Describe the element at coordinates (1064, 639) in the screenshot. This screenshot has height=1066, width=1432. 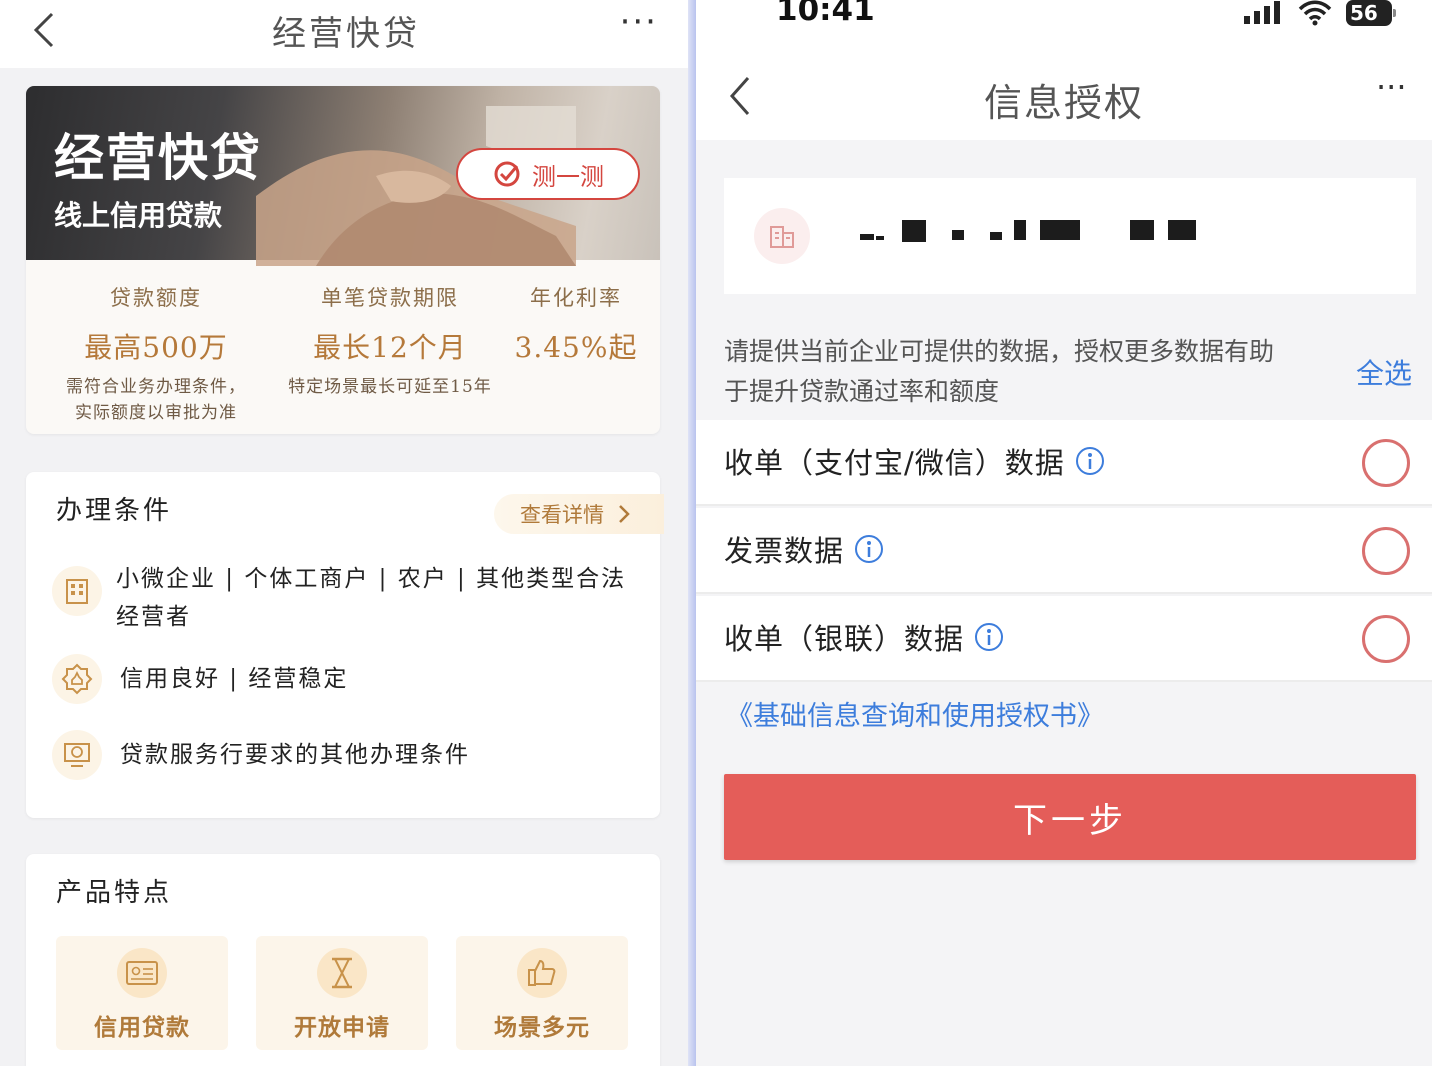
I see `option-unionpay-collection: 收单（银联）数据` at that location.